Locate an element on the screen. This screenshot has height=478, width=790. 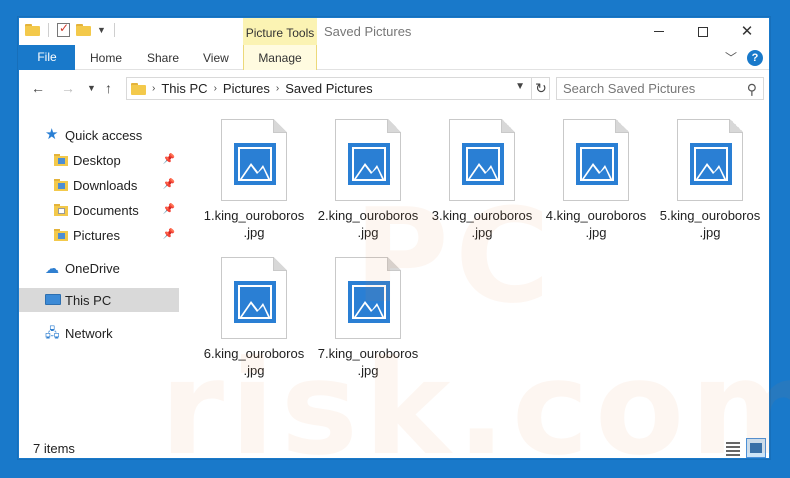
address-dropdown-icon: ▼ is located at coordinates (520, 86).